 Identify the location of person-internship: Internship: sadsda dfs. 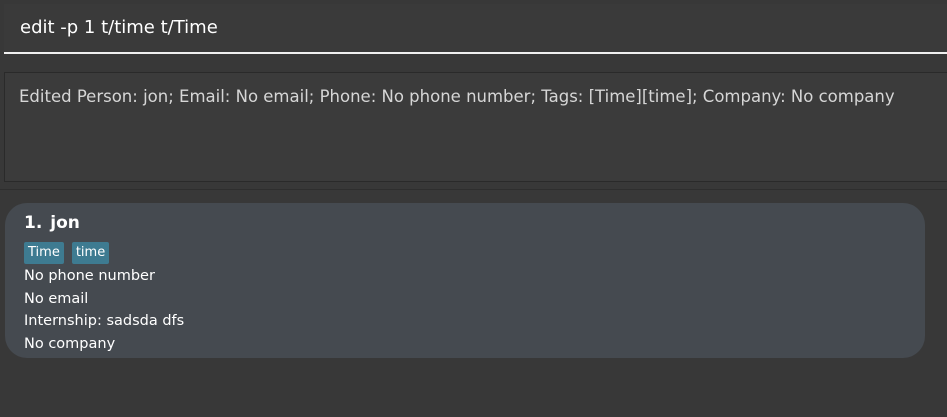
(104, 321).